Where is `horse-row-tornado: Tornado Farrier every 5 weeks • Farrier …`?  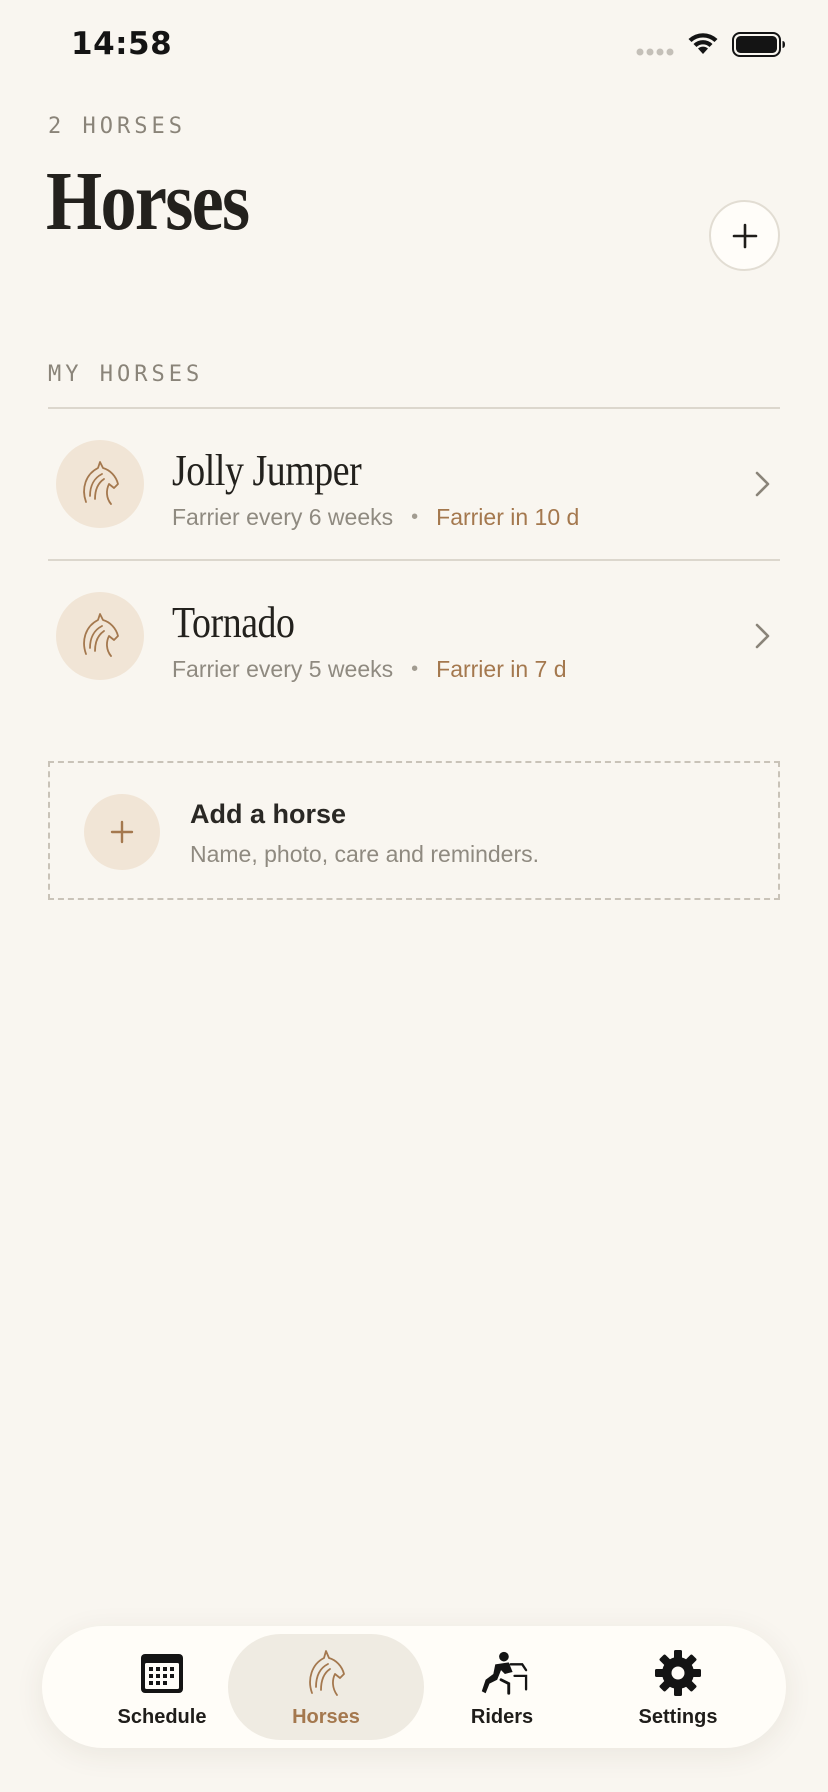
horse-row-tornado: Tornado Farrier every 5 weeks • Farrier … is located at coordinates (414, 637).